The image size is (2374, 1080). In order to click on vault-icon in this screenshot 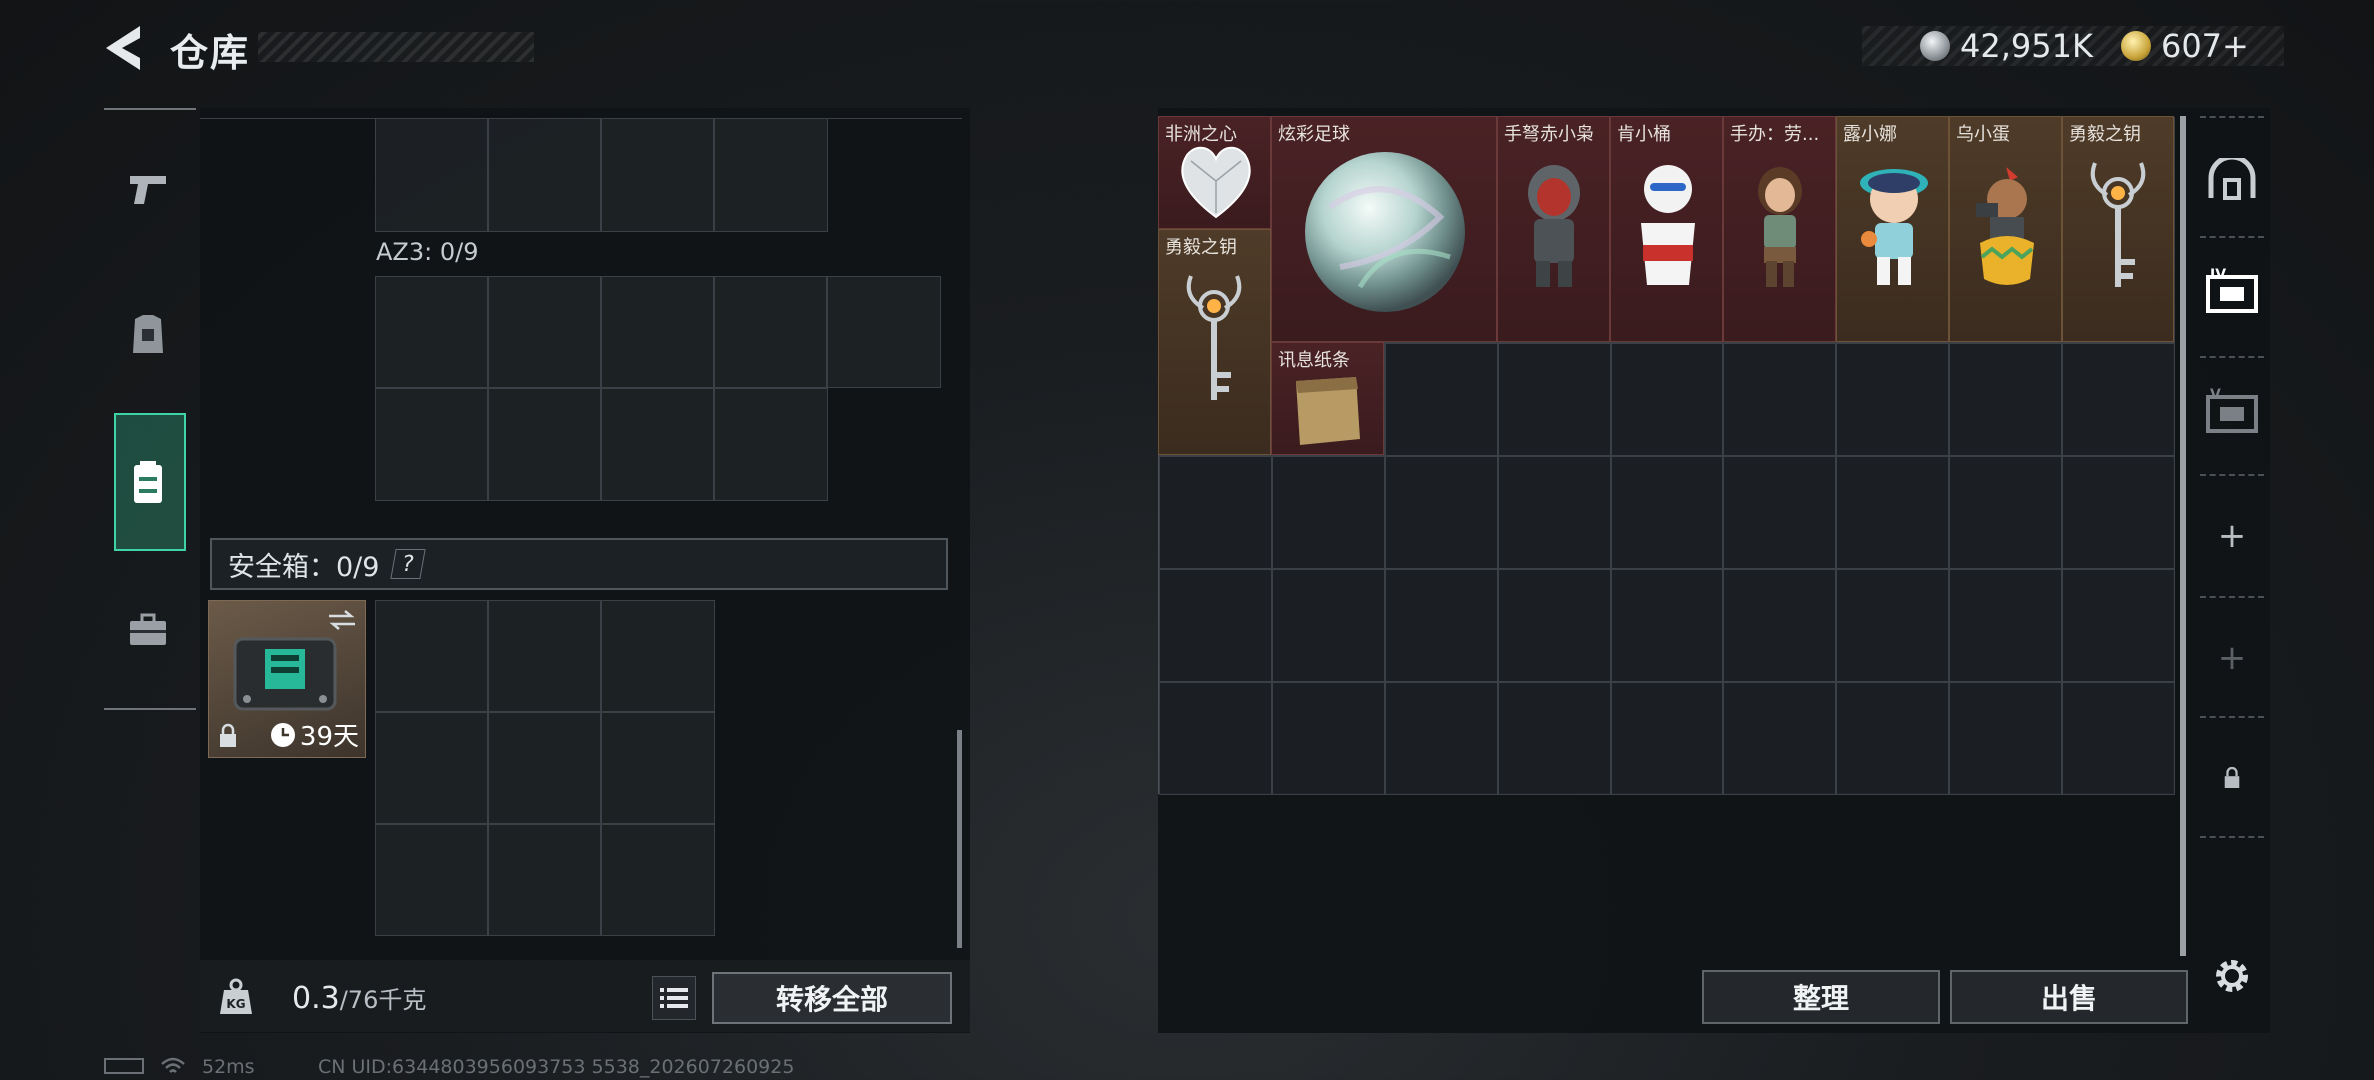, I will do `click(2232, 179)`.